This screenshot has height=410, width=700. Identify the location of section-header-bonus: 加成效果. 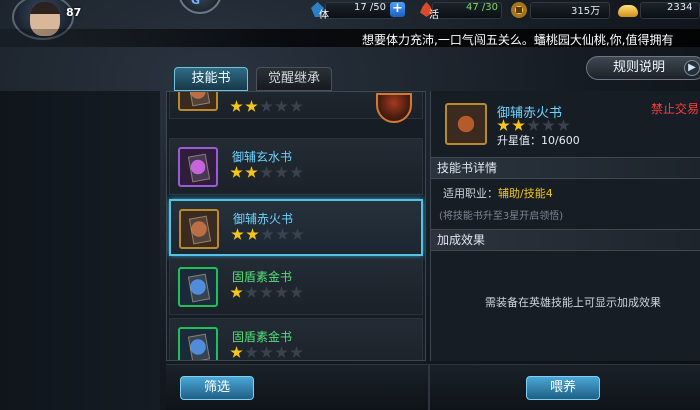
(565, 240).